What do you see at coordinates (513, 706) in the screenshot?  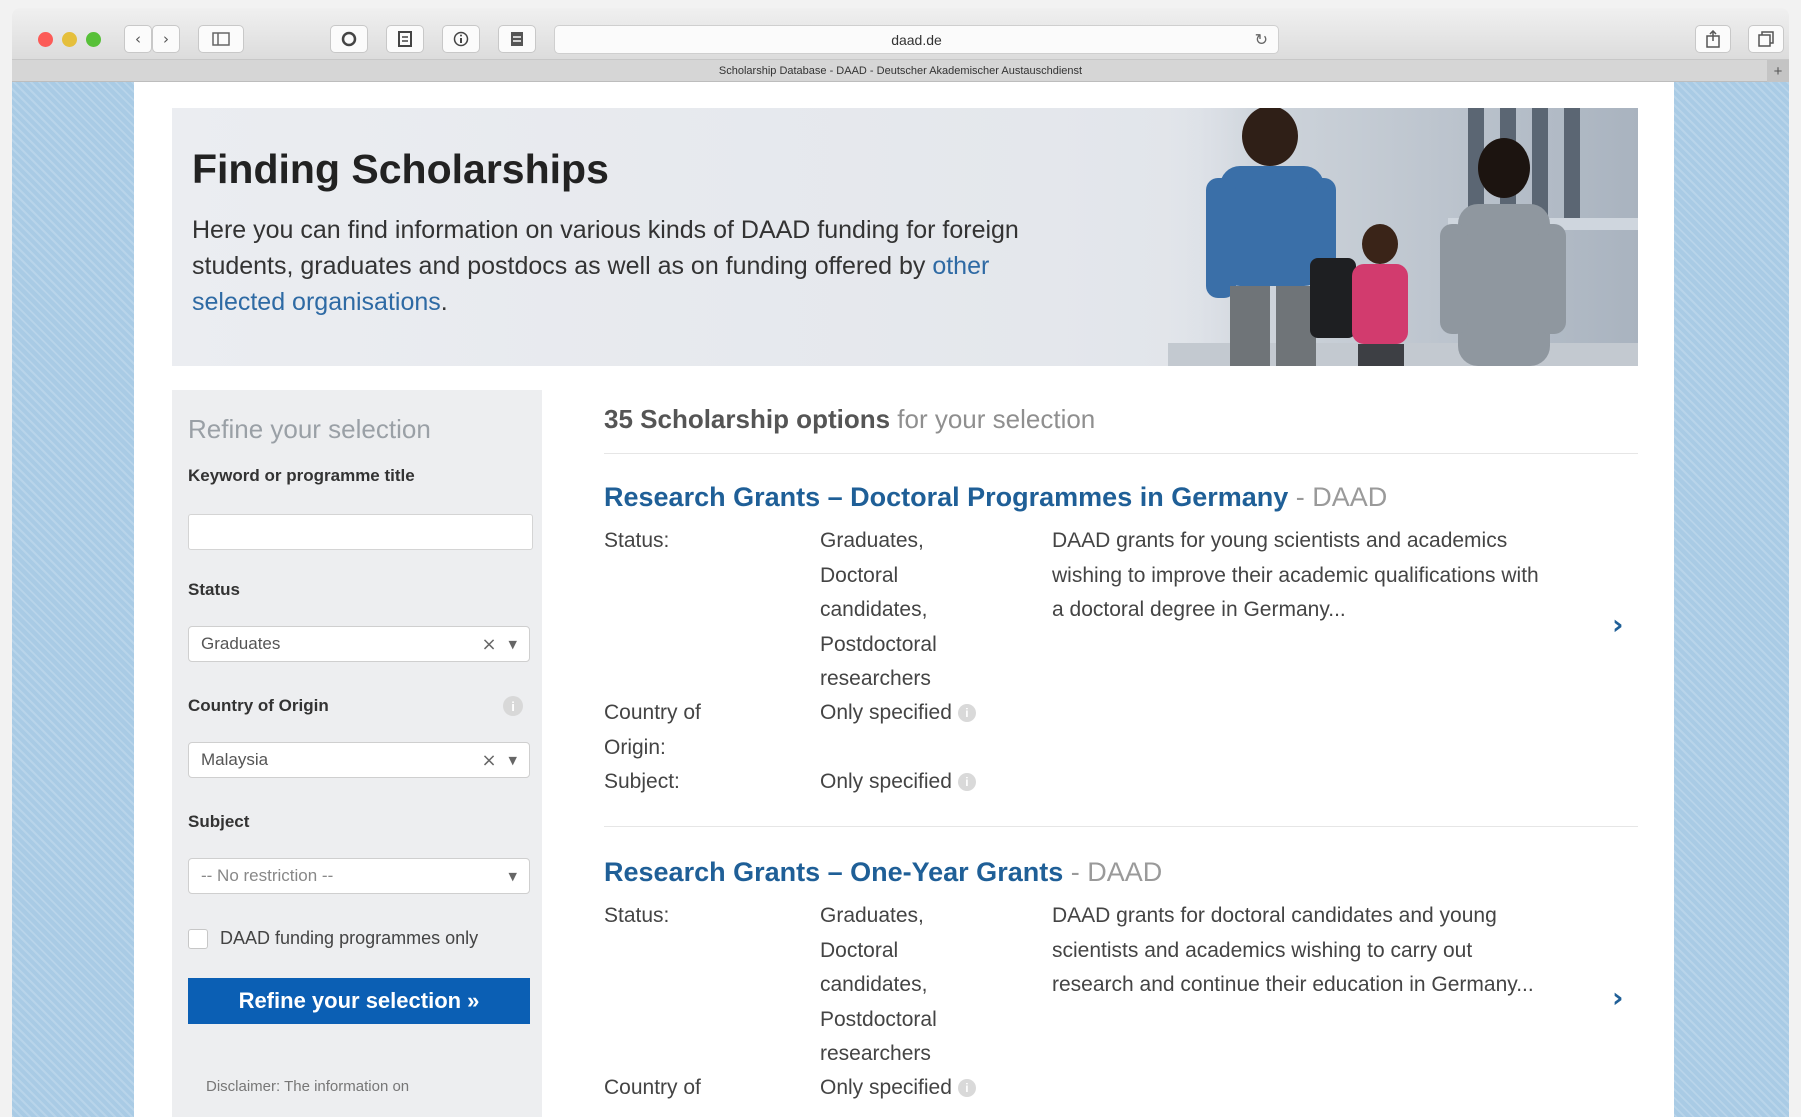 I see `country-info-icon: i` at bounding box center [513, 706].